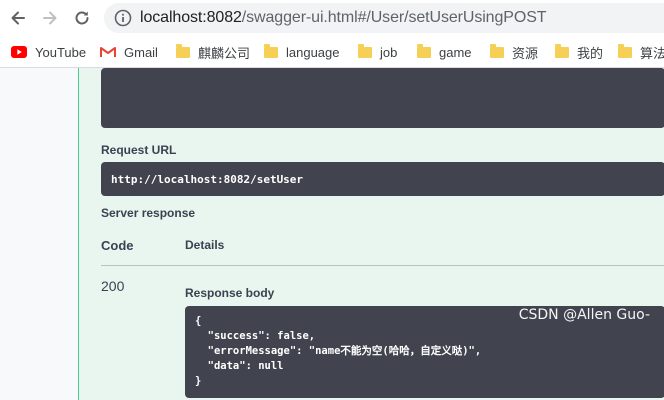  I want to click on details-column-header: Details, so click(205, 245).